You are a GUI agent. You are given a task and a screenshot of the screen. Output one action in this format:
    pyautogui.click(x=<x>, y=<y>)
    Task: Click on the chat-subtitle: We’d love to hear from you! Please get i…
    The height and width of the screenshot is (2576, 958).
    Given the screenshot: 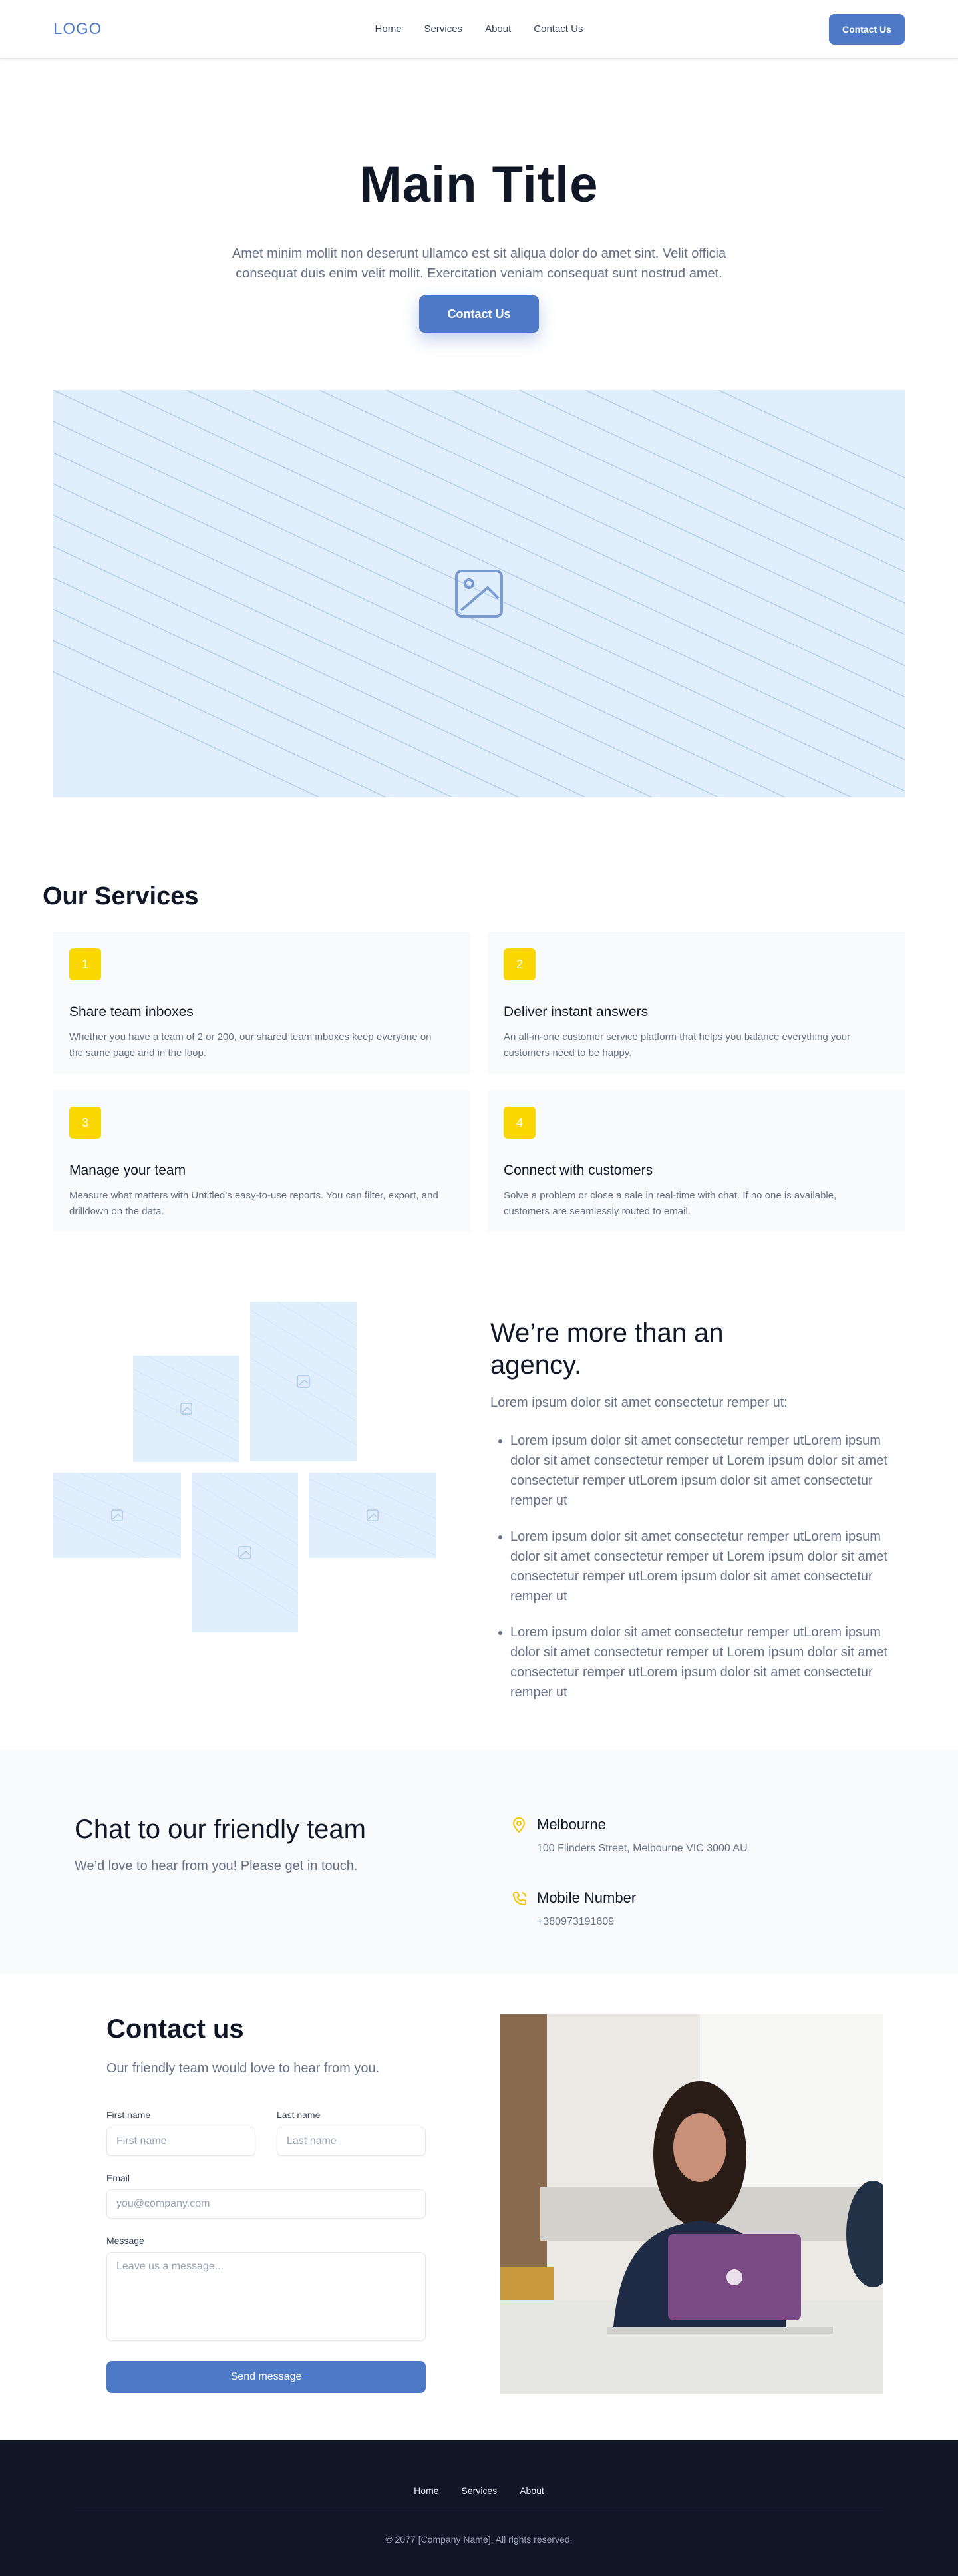 What is the action you would take?
    pyautogui.click(x=216, y=1866)
    